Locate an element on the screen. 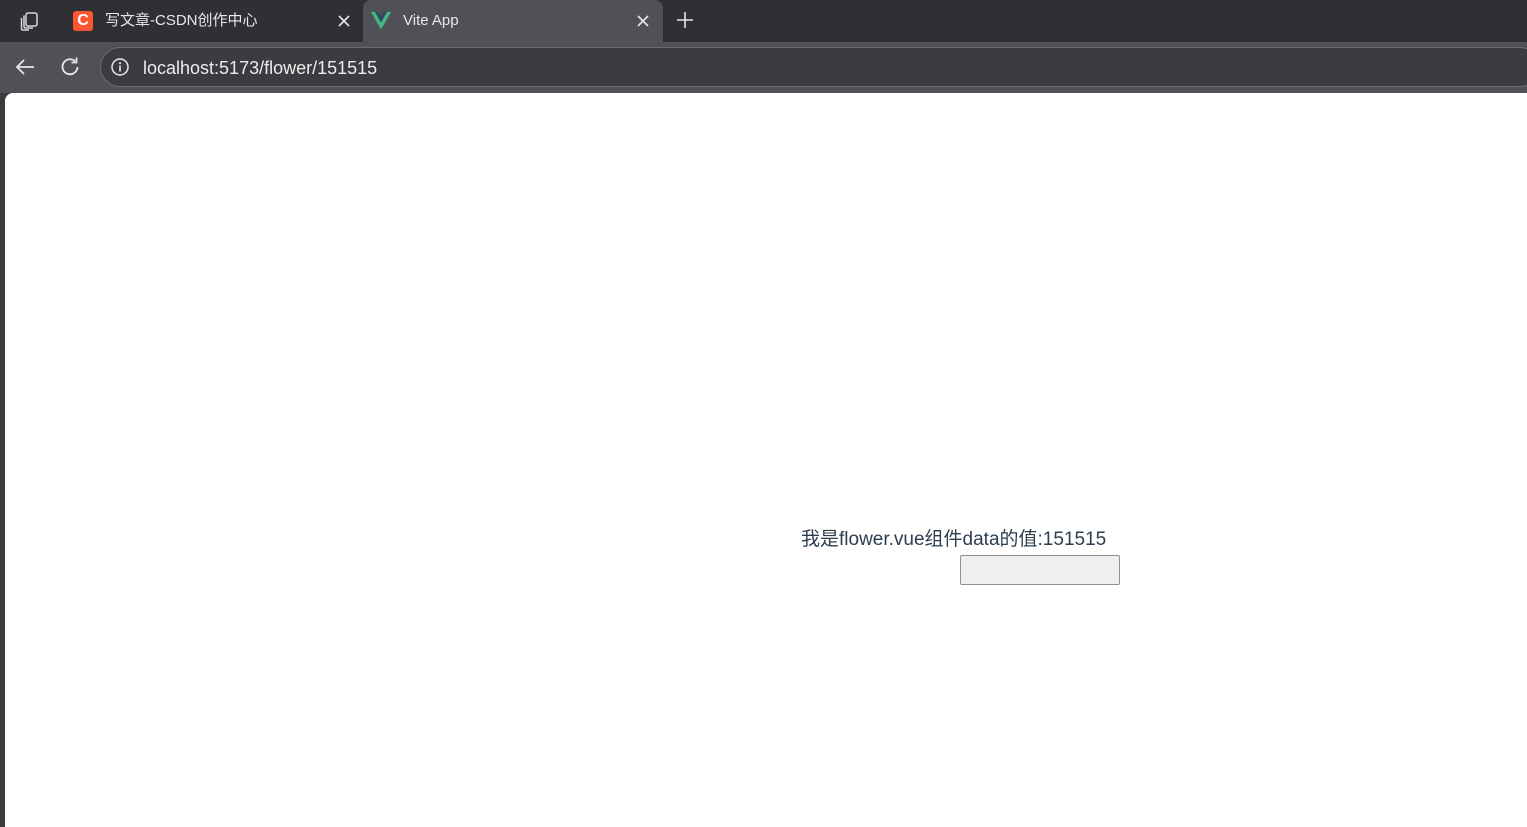  url-text: localhost:5173/flower/151515 is located at coordinates (260, 68).